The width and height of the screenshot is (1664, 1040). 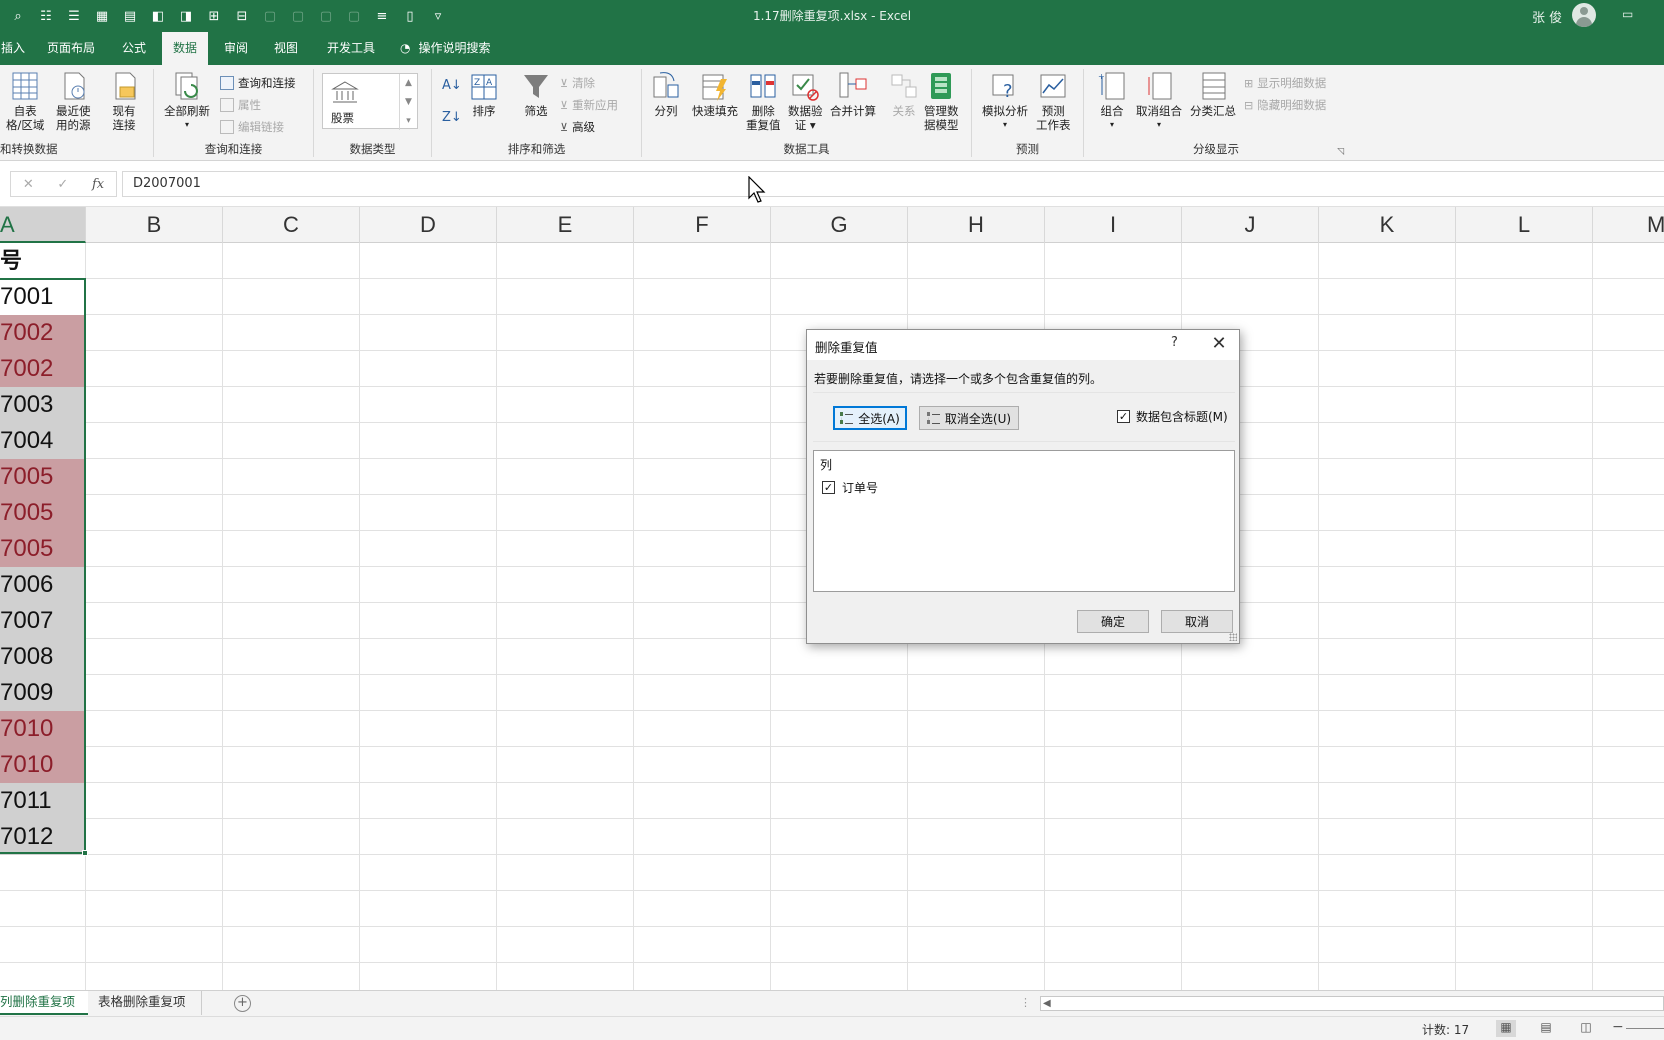 What do you see at coordinates (98, 184) in the screenshot?
I see `insert-function-icon: fx` at bounding box center [98, 184].